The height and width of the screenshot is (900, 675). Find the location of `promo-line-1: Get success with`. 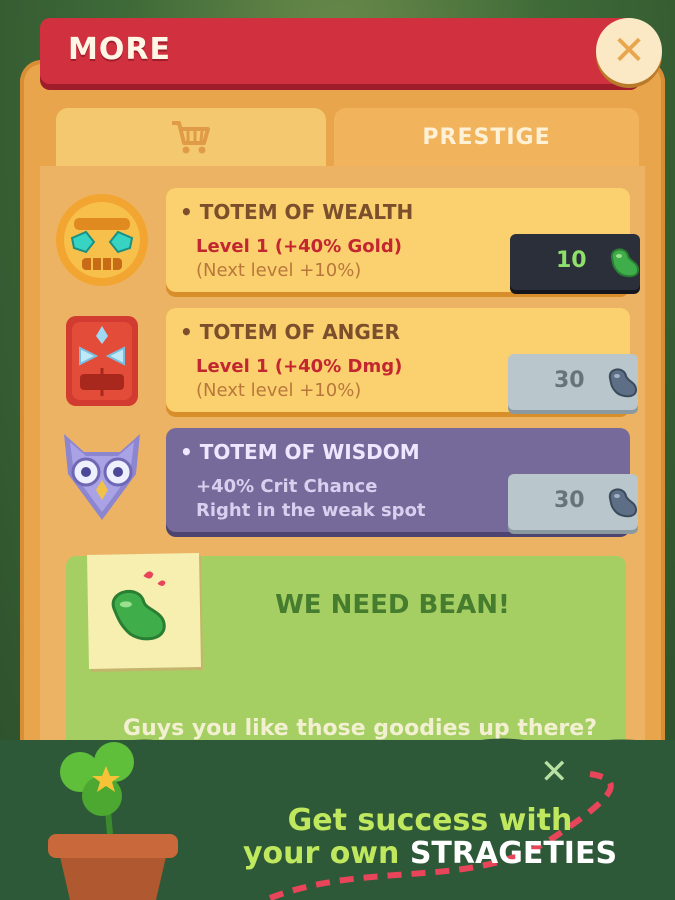

promo-line-1: Get success with is located at coordinates (430, 820).